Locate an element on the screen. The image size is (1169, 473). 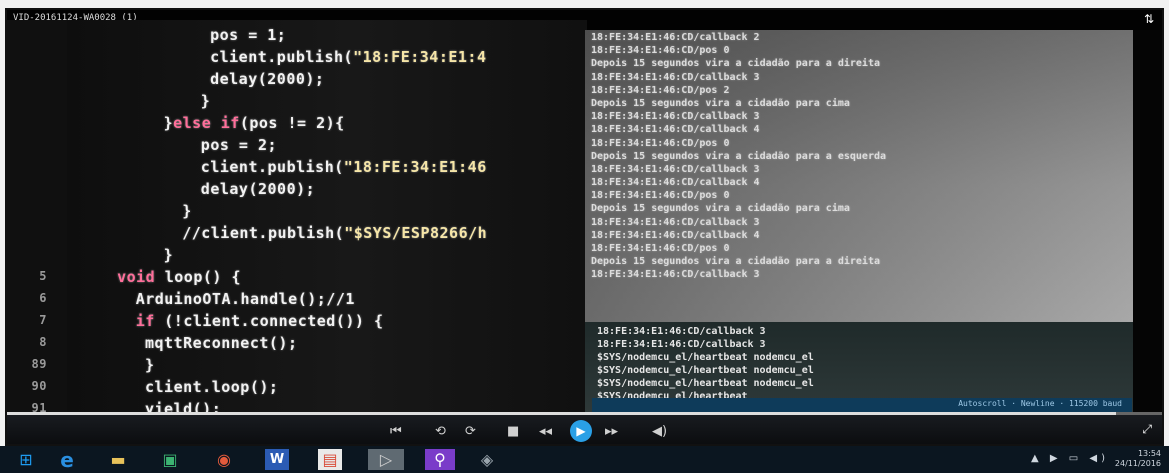
previous-icon: ◂◂ is located at coordinates (545, 431).